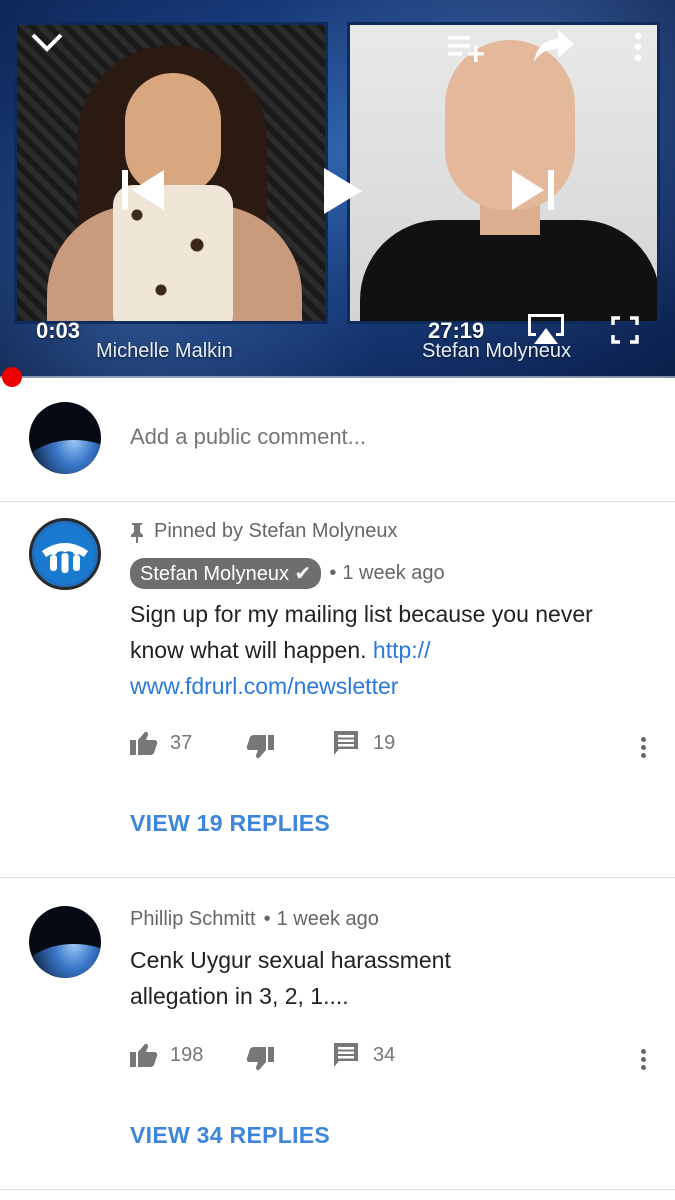  Describe the element at coordinates (533, 192) in the screenshot. I see `next-icon` at that location.